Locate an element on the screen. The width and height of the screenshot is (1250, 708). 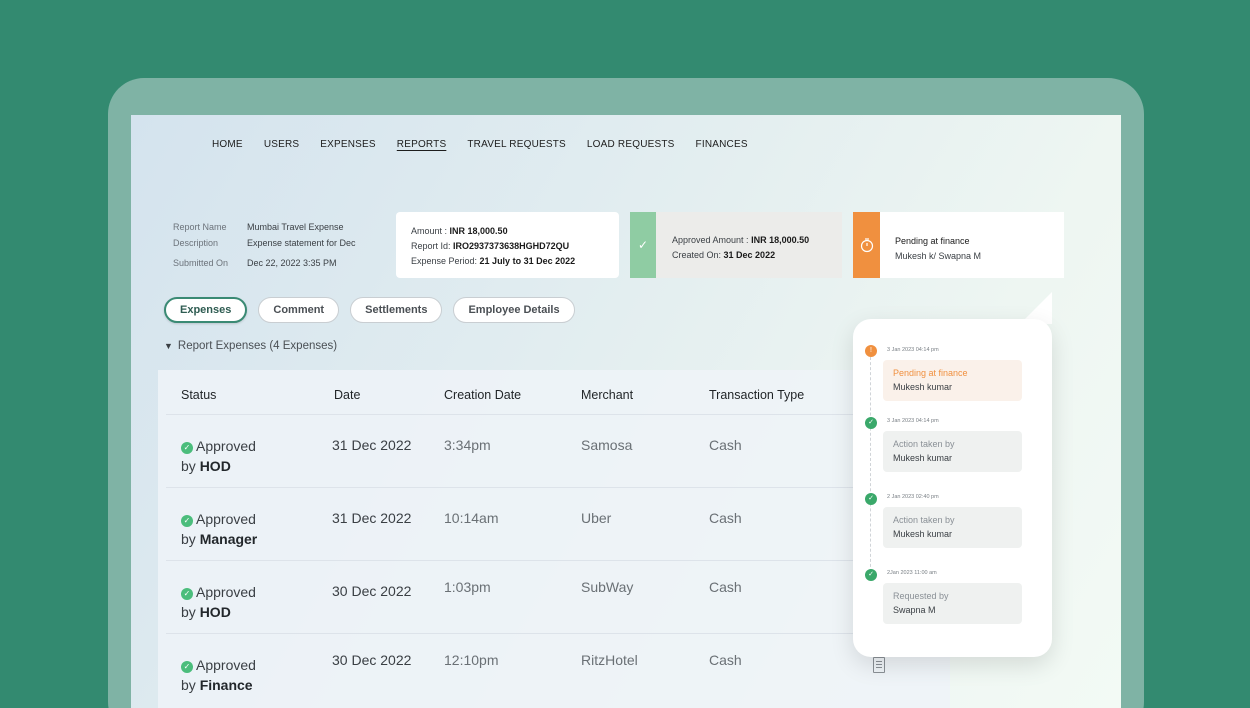
report-id-label: Report Id: is located at coordinates (432, 246).